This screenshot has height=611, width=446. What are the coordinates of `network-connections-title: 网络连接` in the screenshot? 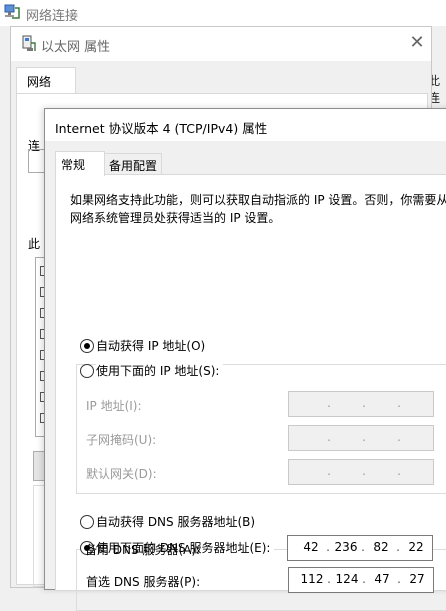 It's located at (52, 16).